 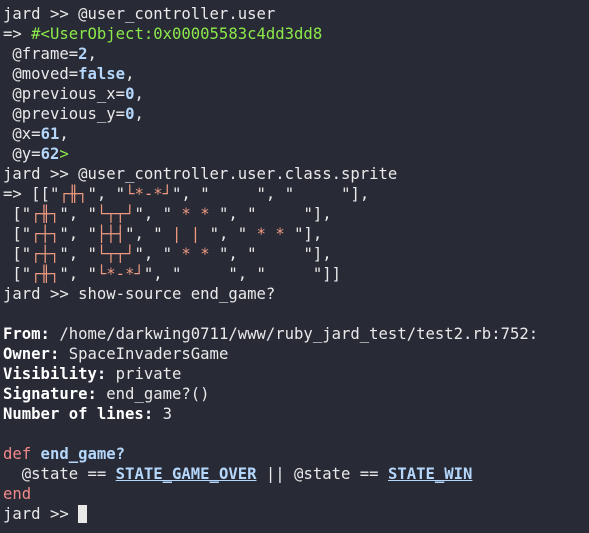 What do you see at coordinates (17, 34) in the screenshot?
I see `result-arrow: =>` at bounding box center [17, 34].